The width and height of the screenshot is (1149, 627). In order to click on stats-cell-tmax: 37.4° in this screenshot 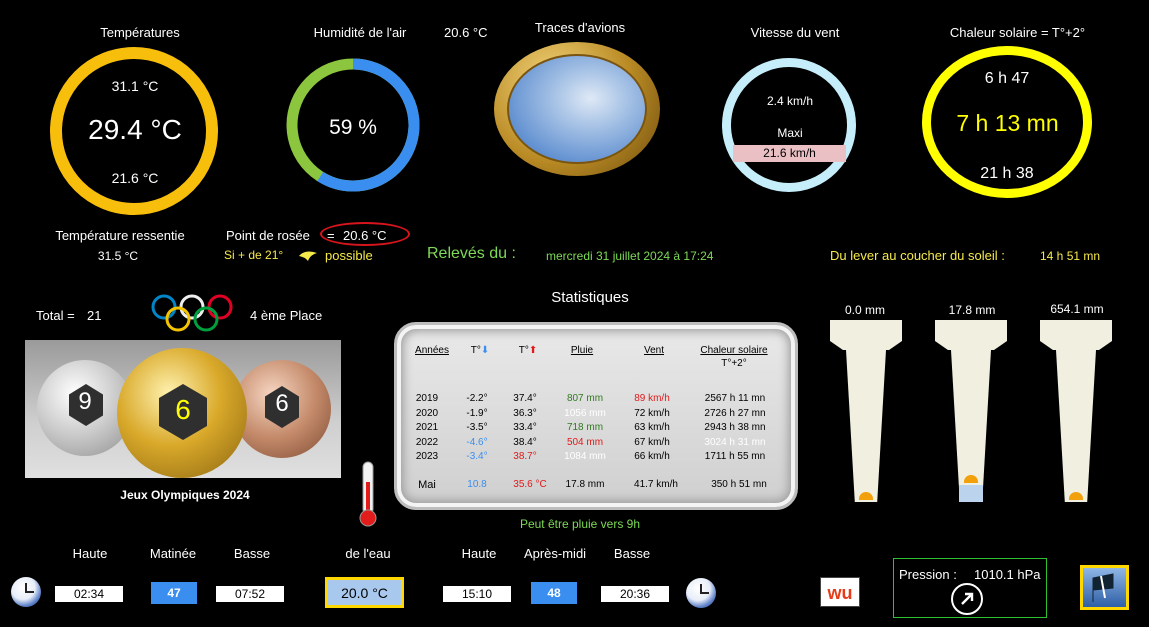, I will do `click(525, 398)`.